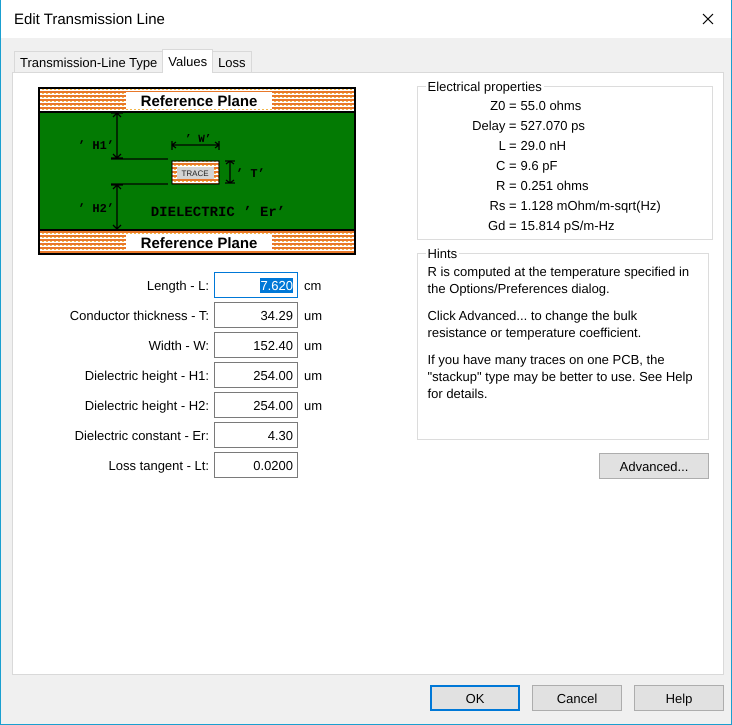  What do you see at coordinates (561, 376) in the screenshot?
I see `hint-text: If you have many traces on one PCB, the "stackup" type may be better to use. See Help for details.` at bounding box center [561, 376].